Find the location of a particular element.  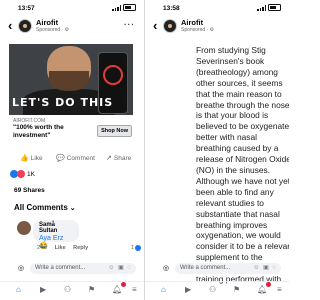

chevron-down-icon: ⌄ is located at coordinates (72, 208).